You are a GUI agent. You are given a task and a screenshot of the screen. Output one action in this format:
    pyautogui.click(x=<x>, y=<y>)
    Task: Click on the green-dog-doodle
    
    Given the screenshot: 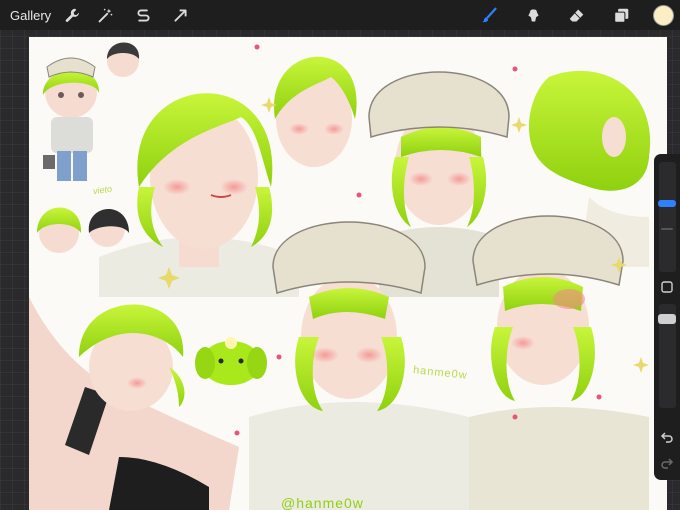 What is the action you would take?
    pyautogui.click(x=231, y=361)
    